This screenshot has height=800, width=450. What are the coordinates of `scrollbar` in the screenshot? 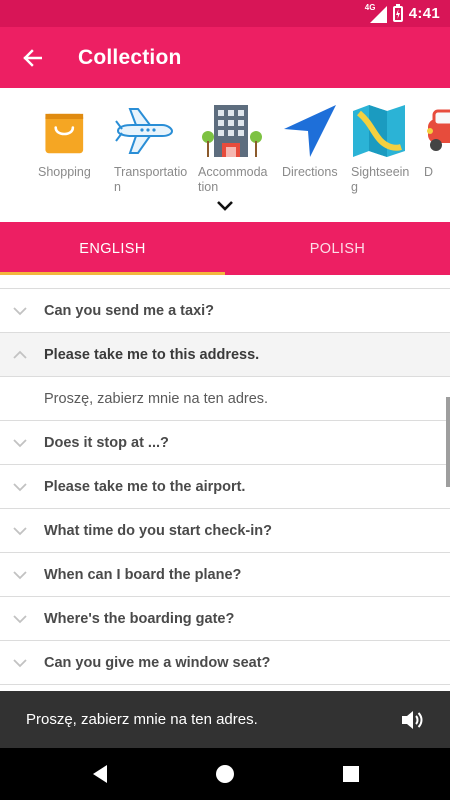 It's located at (448, 442).